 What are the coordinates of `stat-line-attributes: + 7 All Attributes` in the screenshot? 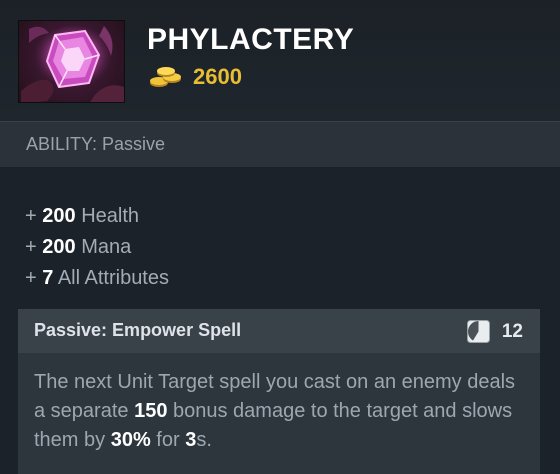 It's located at (97, 278).